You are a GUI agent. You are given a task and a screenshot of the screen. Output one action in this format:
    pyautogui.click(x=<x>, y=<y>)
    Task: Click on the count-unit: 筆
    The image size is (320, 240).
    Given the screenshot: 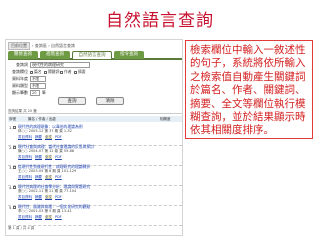 What is the action you would take?
    pyautogui.click(x=44, y=92)
    